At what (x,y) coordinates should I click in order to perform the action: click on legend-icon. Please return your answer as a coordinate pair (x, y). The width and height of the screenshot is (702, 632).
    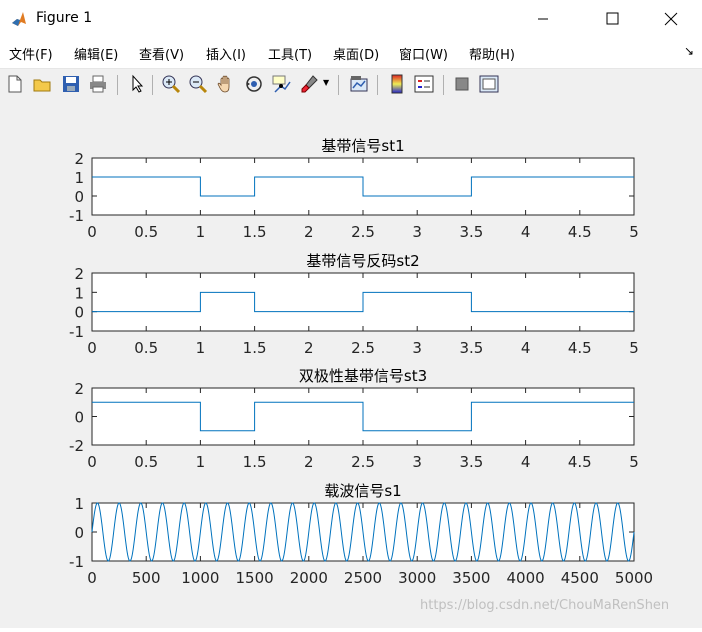
    Looking at the image, I should click on (424, 84).